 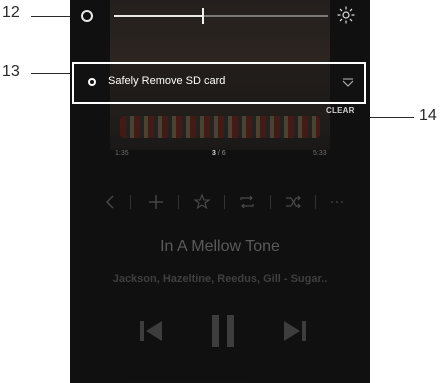 I want to click on skip-next-icon, so click(x=295, y=331).